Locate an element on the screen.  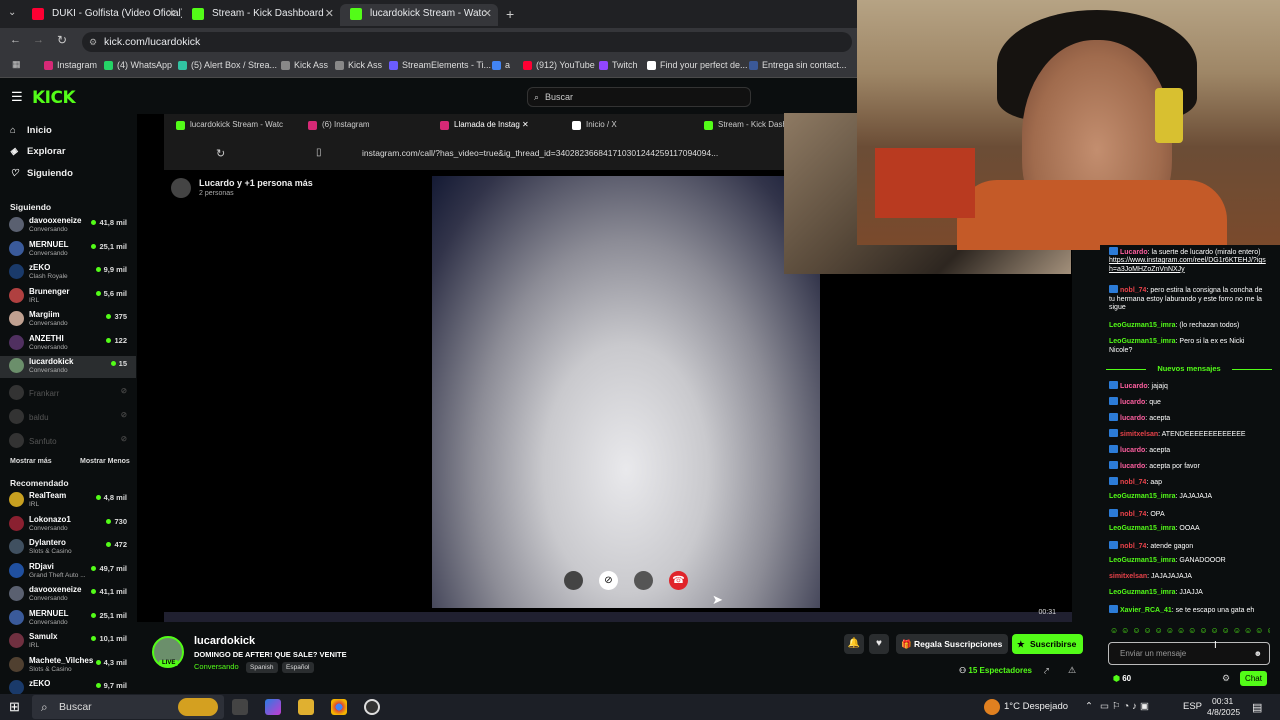
browser-tab-1: DUKI - Golfista (Video Oficial) - ✕ is located at coordinates (102, 15).